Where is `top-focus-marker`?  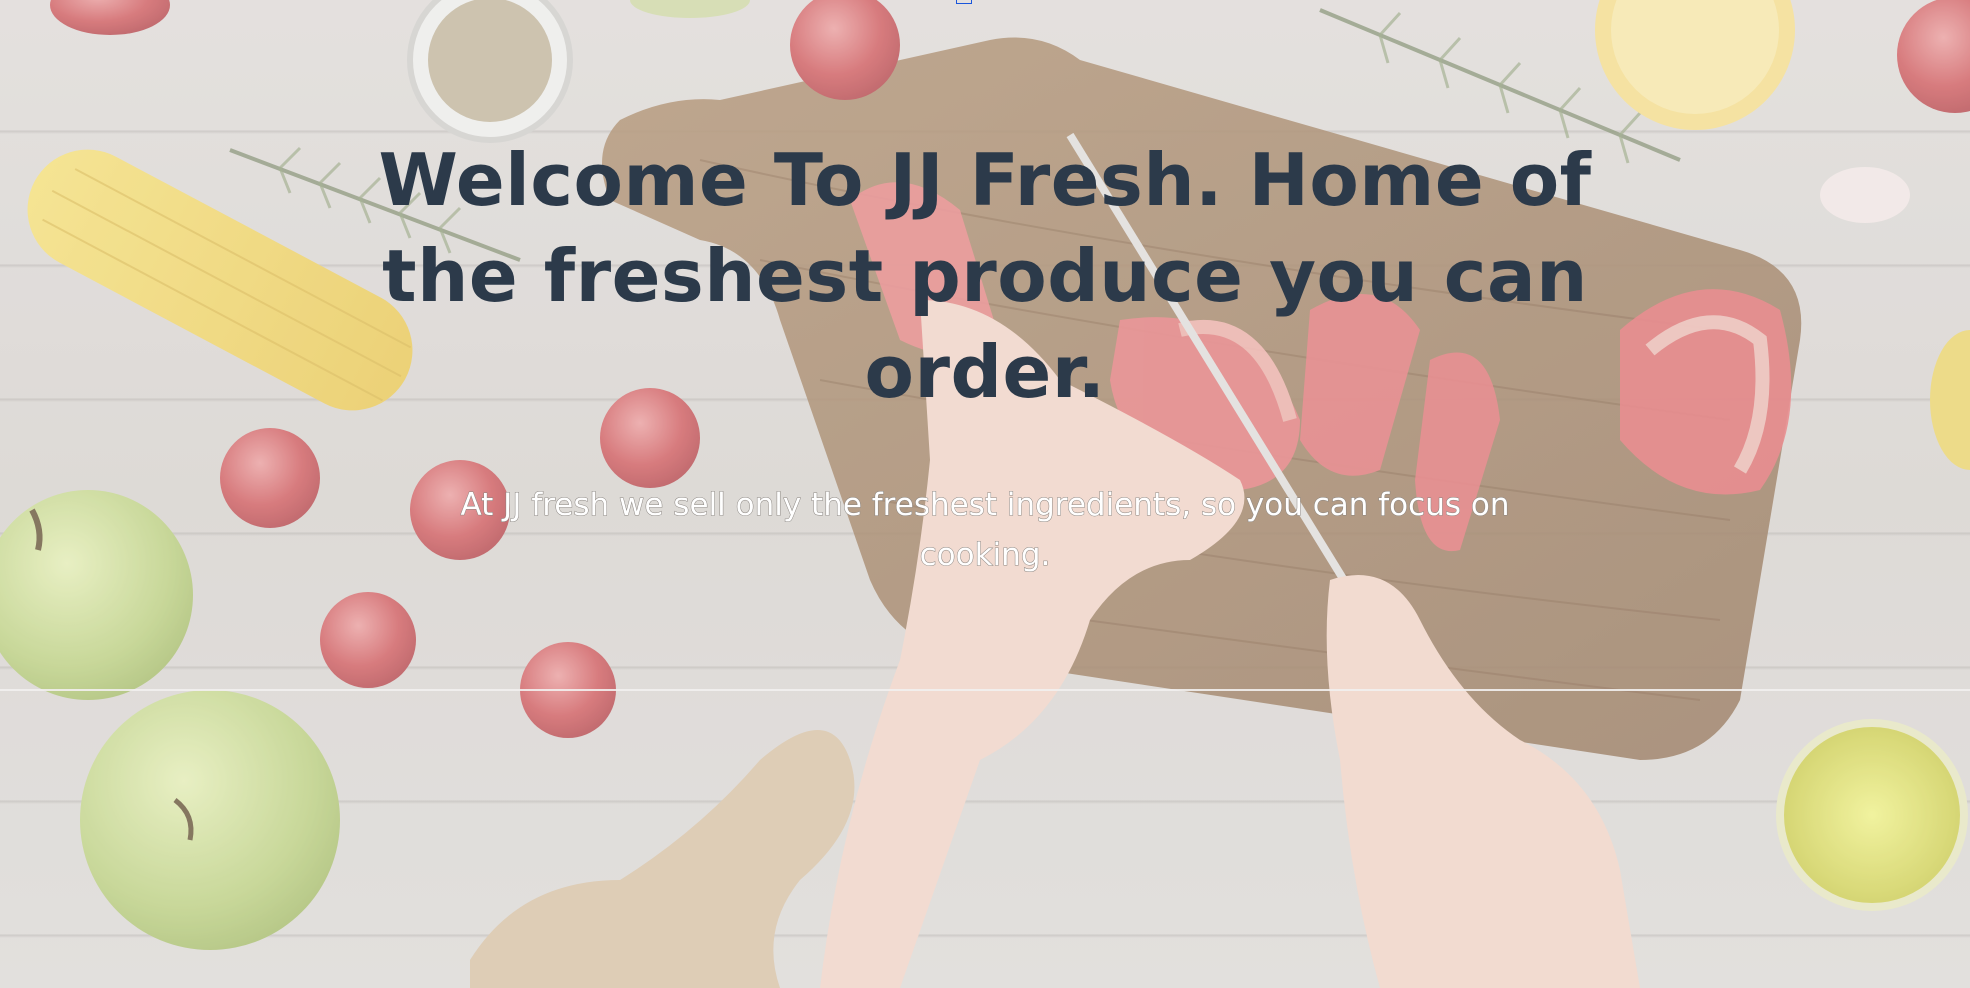
top-focus-marker is located at coordinates (964, 2).